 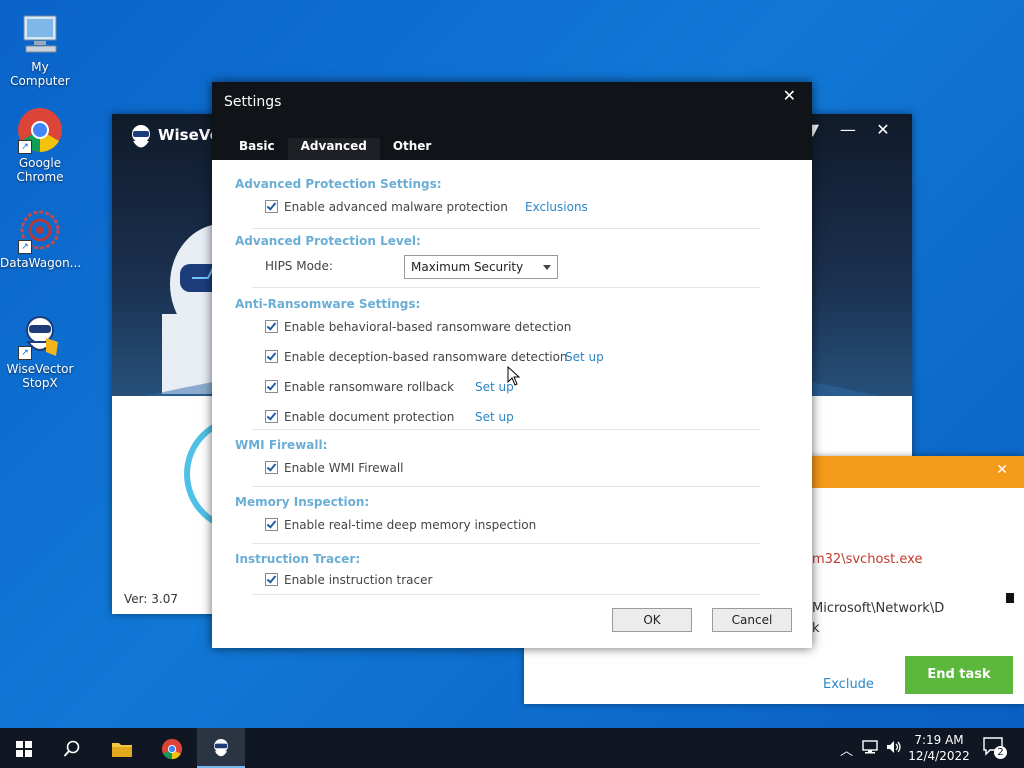 I want to click on search-button, so click(x=72, y=748).